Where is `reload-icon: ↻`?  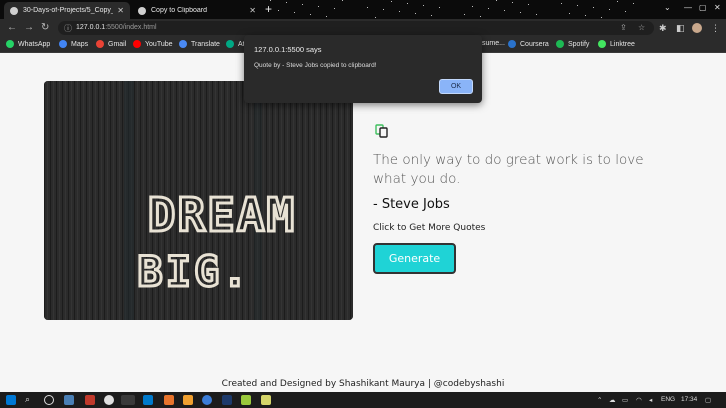
reload-icon: ↻ is located at coordinates (45, 28).